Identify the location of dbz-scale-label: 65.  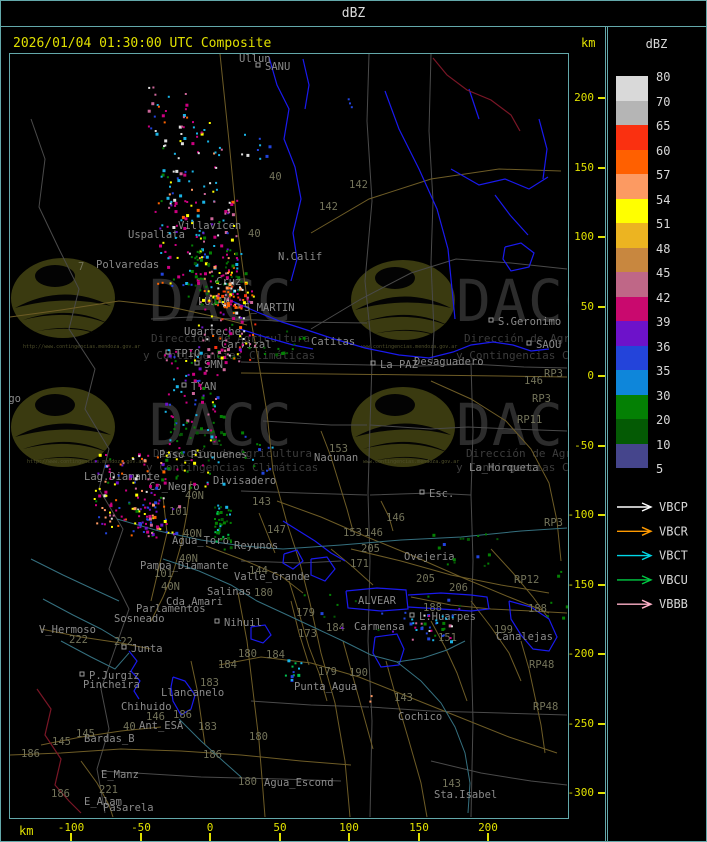
(663, 126).